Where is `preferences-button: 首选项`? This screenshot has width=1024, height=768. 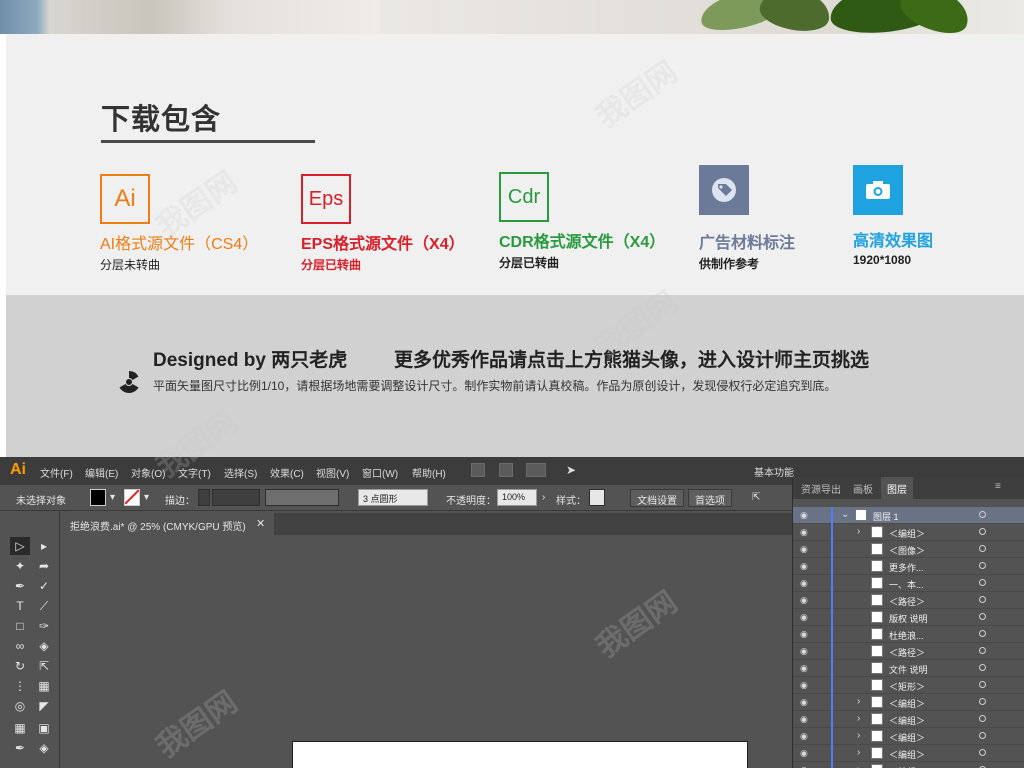
preferences-button: 首选项 is located at coordinates (710, 498).